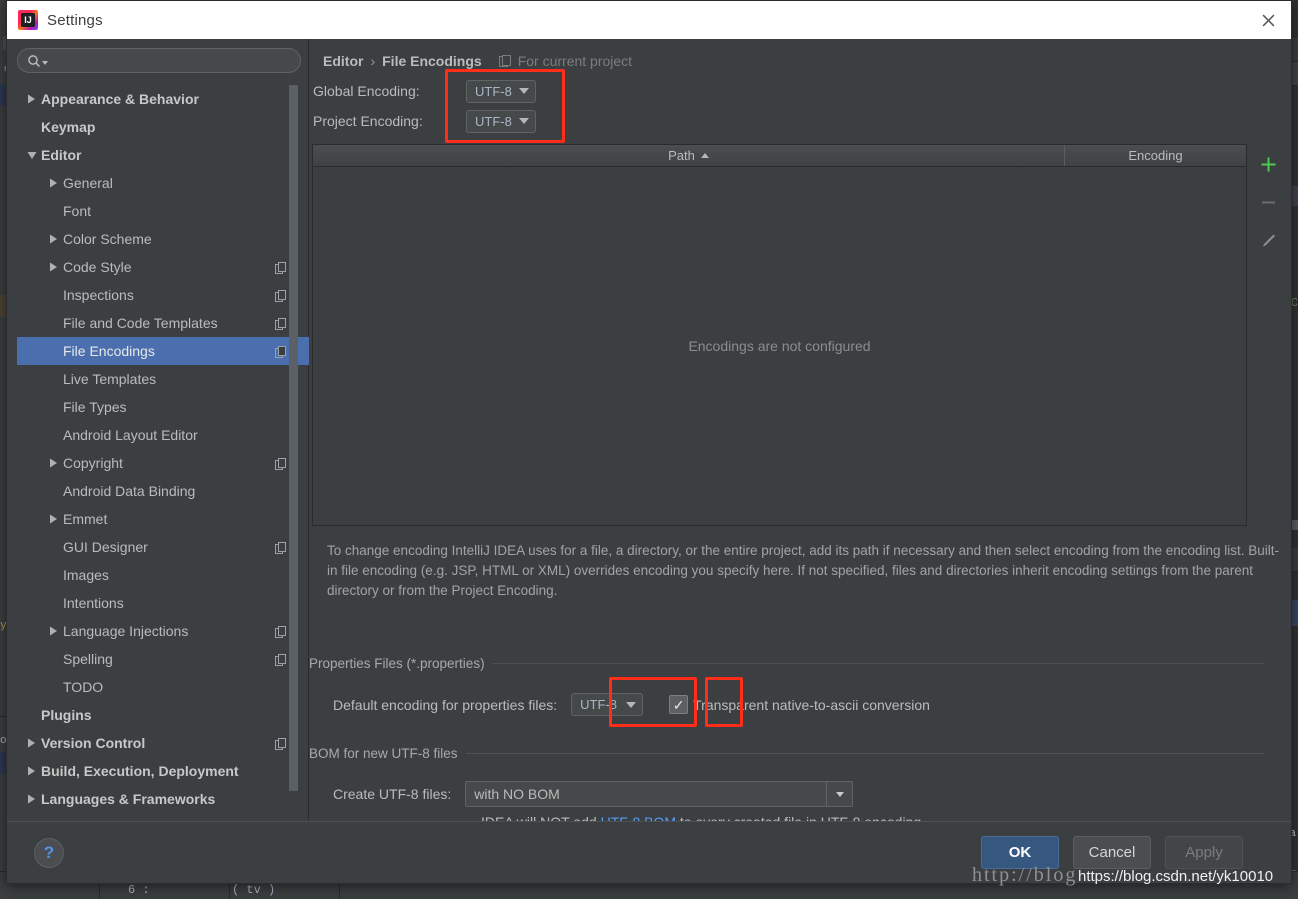 Image resolution: width=1298 pixels, height=899 pixels. What do you see at coordinates (1268, 164) in the screenshot?
I see `plus-icon` at bounding box center [1268, 164].